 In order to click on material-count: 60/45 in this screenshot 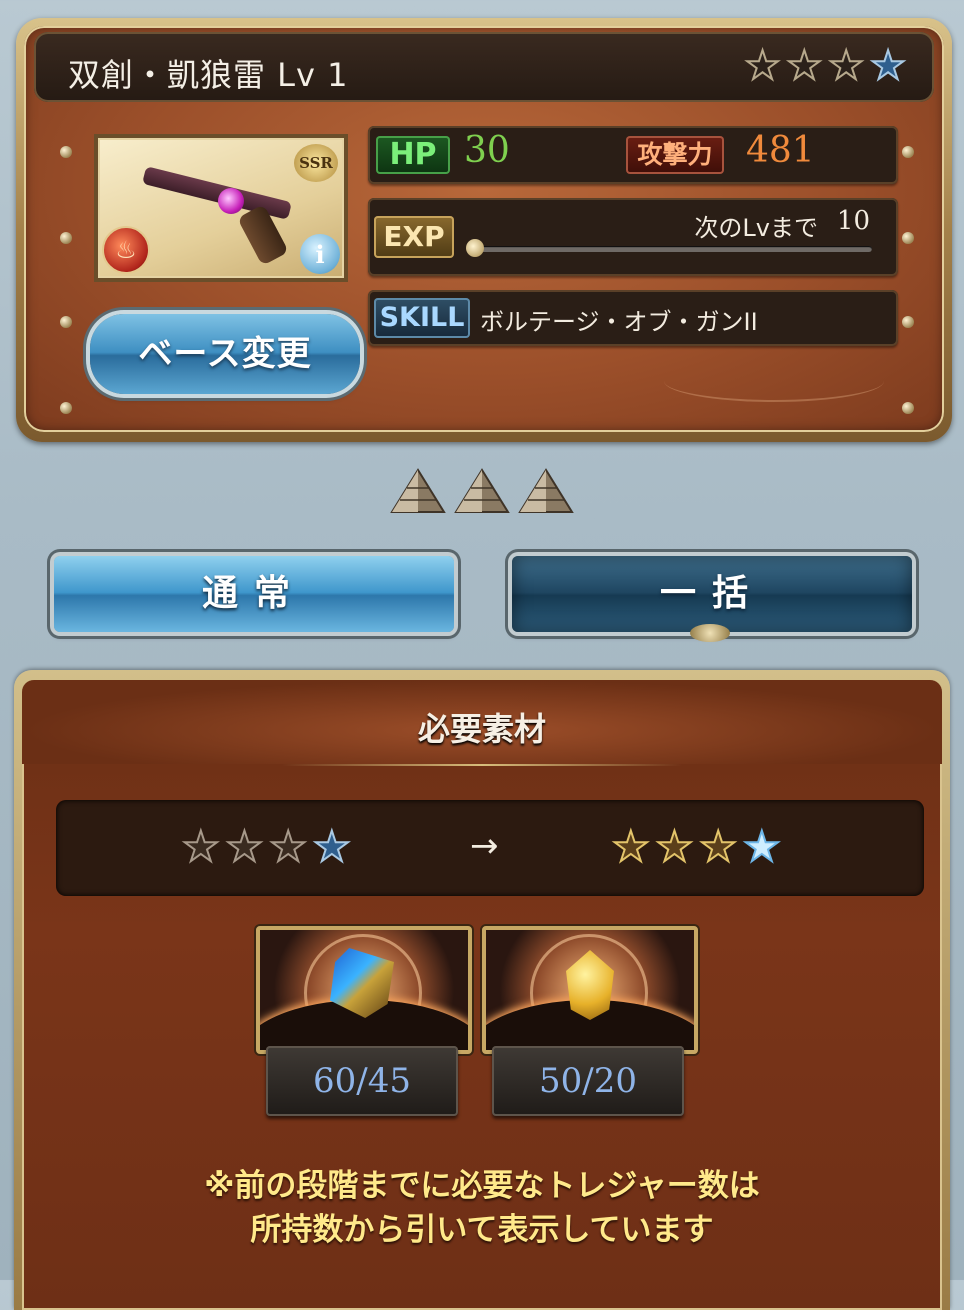, I will do `click(362, 1081)`.